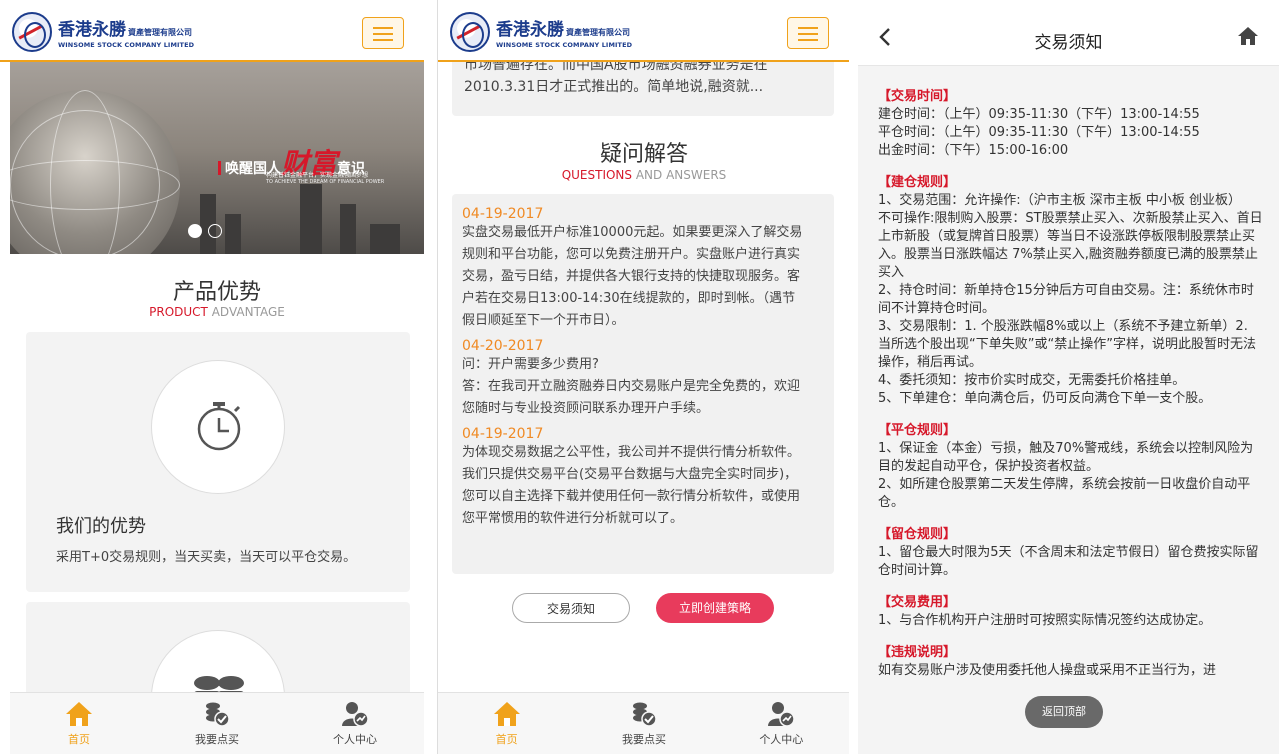 The width and height of the screenshot is (1279, 754). I want to click on banner-subtitle: 构建普钰金融平台，实现金融强国梦想, so click(317, 175).